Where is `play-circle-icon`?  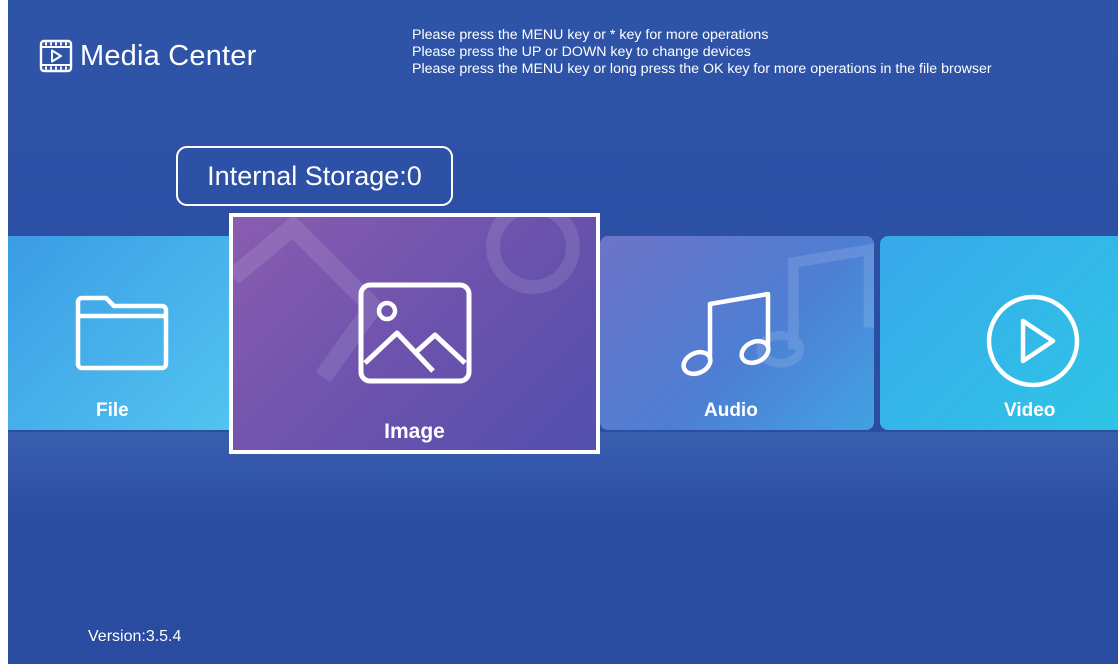
play-circle-icon is located at coordinates (1033, 341).